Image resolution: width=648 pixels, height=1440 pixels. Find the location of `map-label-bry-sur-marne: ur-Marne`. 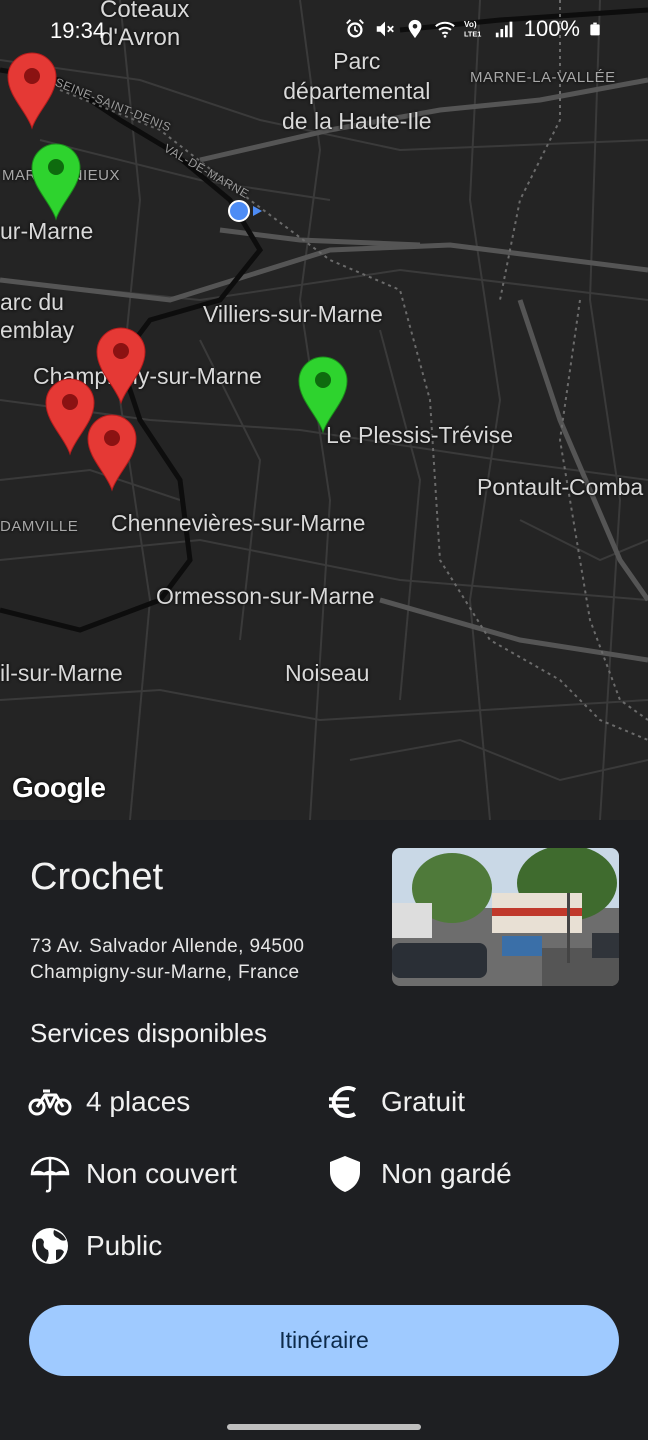

map-label-bry-sur-marne: ur-Marne is located at coordinates (47, 231).